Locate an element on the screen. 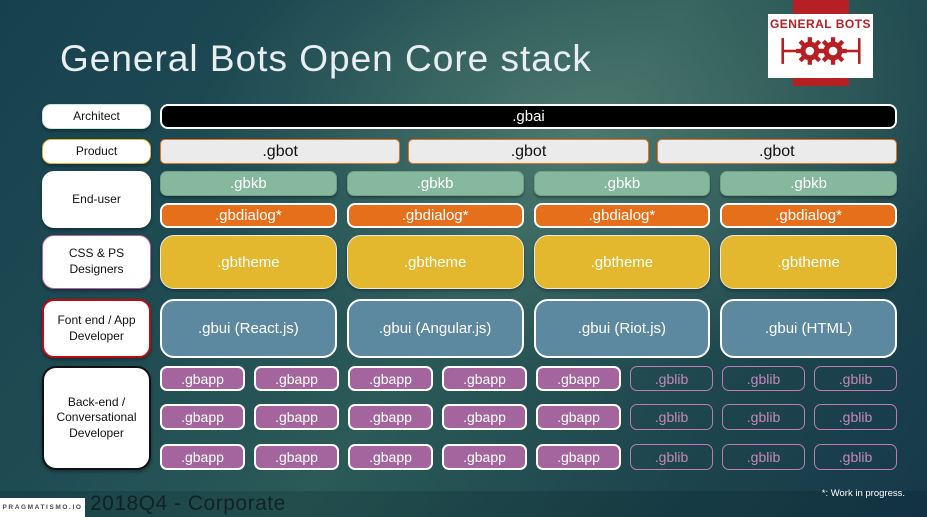 The width and height of the screenshot is (927, 517). page-title: General Bots Open Core stack is located at coordinates (326, 58).